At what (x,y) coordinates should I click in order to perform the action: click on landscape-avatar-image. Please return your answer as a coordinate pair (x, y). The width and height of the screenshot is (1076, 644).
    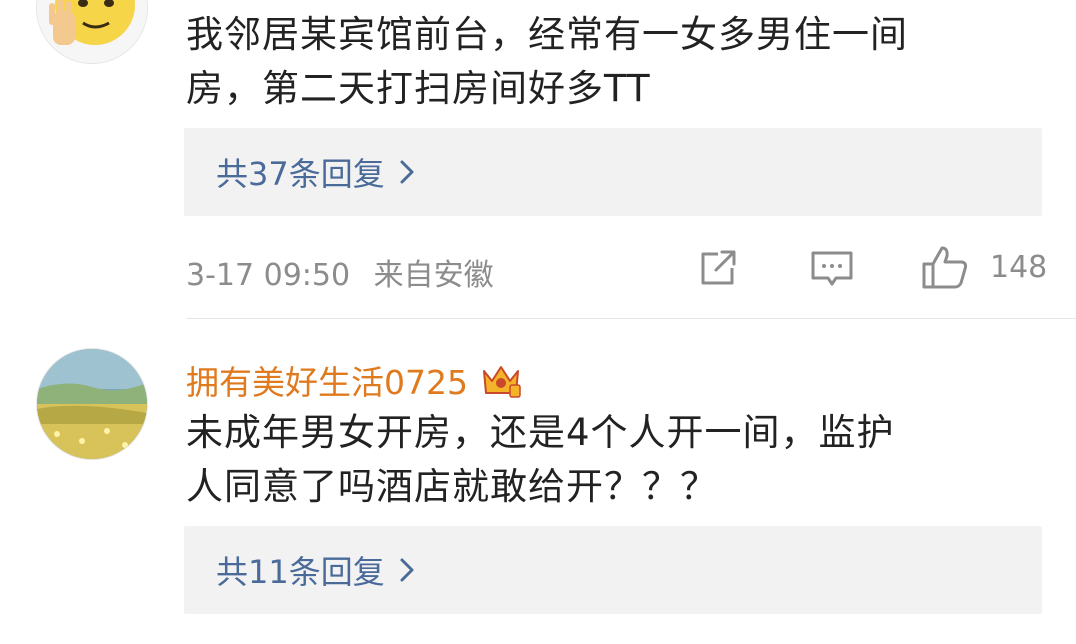
    Looking at the image, I should click on (92, 404).